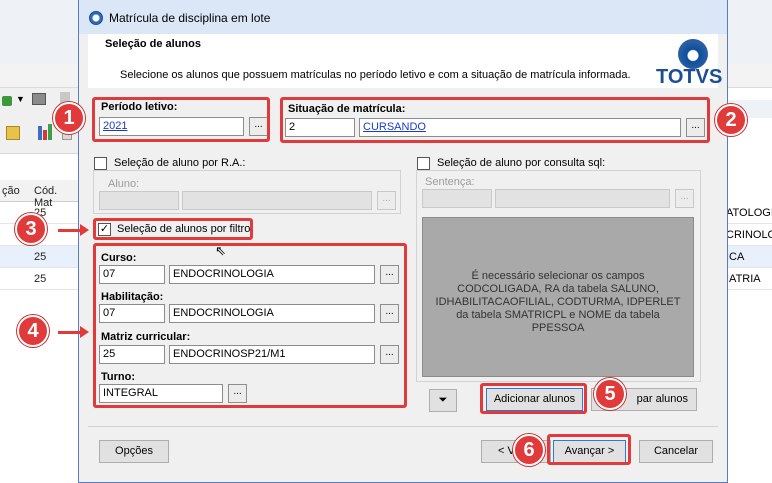  I want to click on sentenca-label: Sentença:, so click(450, 182).